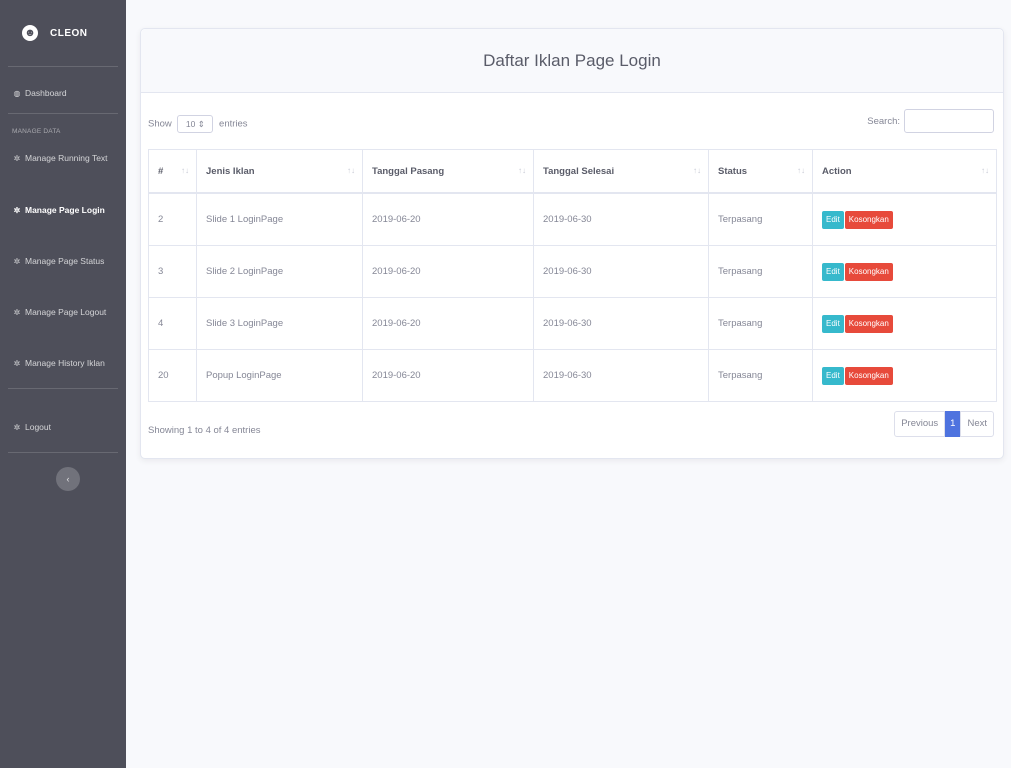 The image size is (1011, 768). I want to click on chevron-left-icon: ‹, so click(68, 479).